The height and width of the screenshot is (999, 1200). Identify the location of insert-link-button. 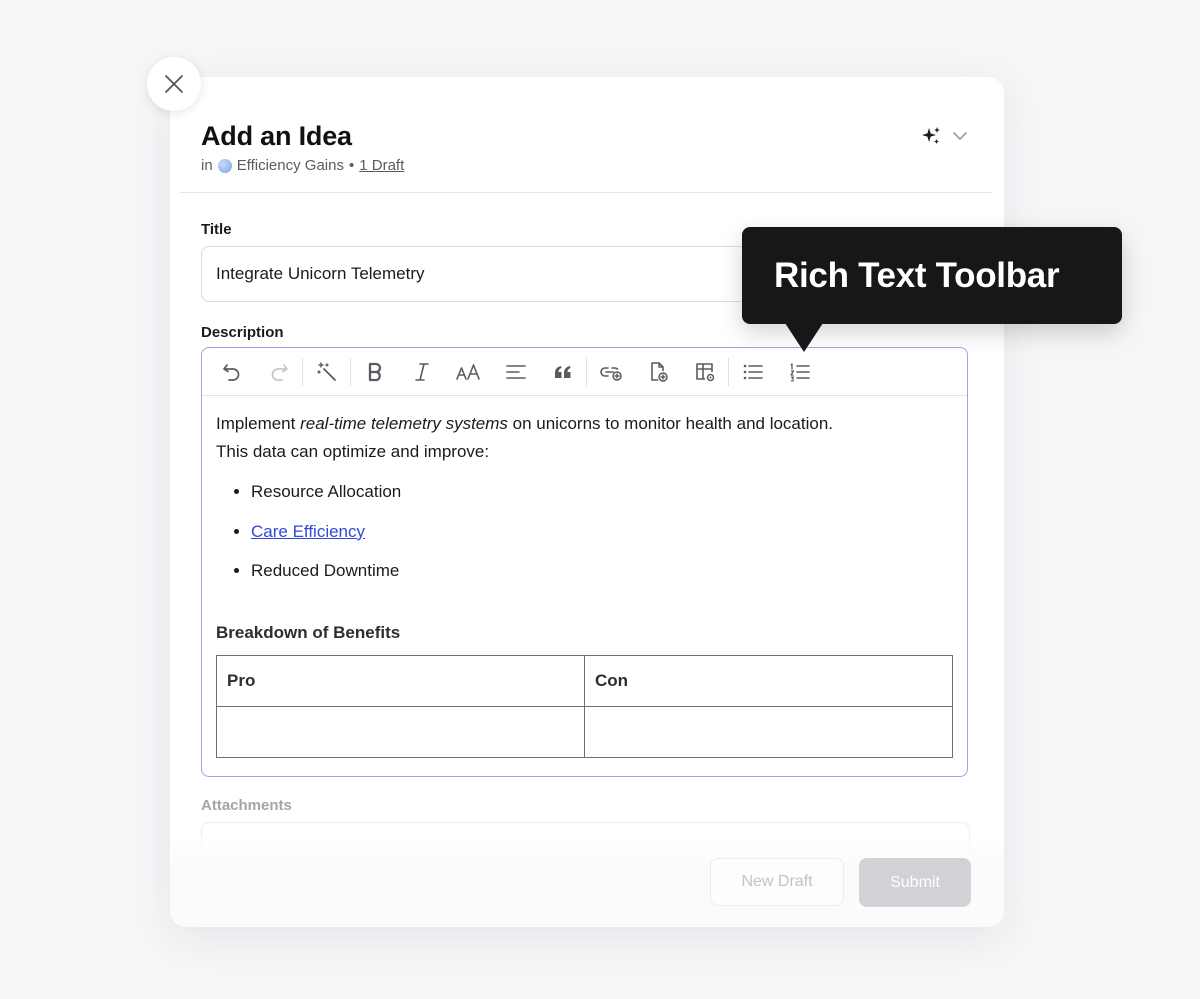
(610, 372).